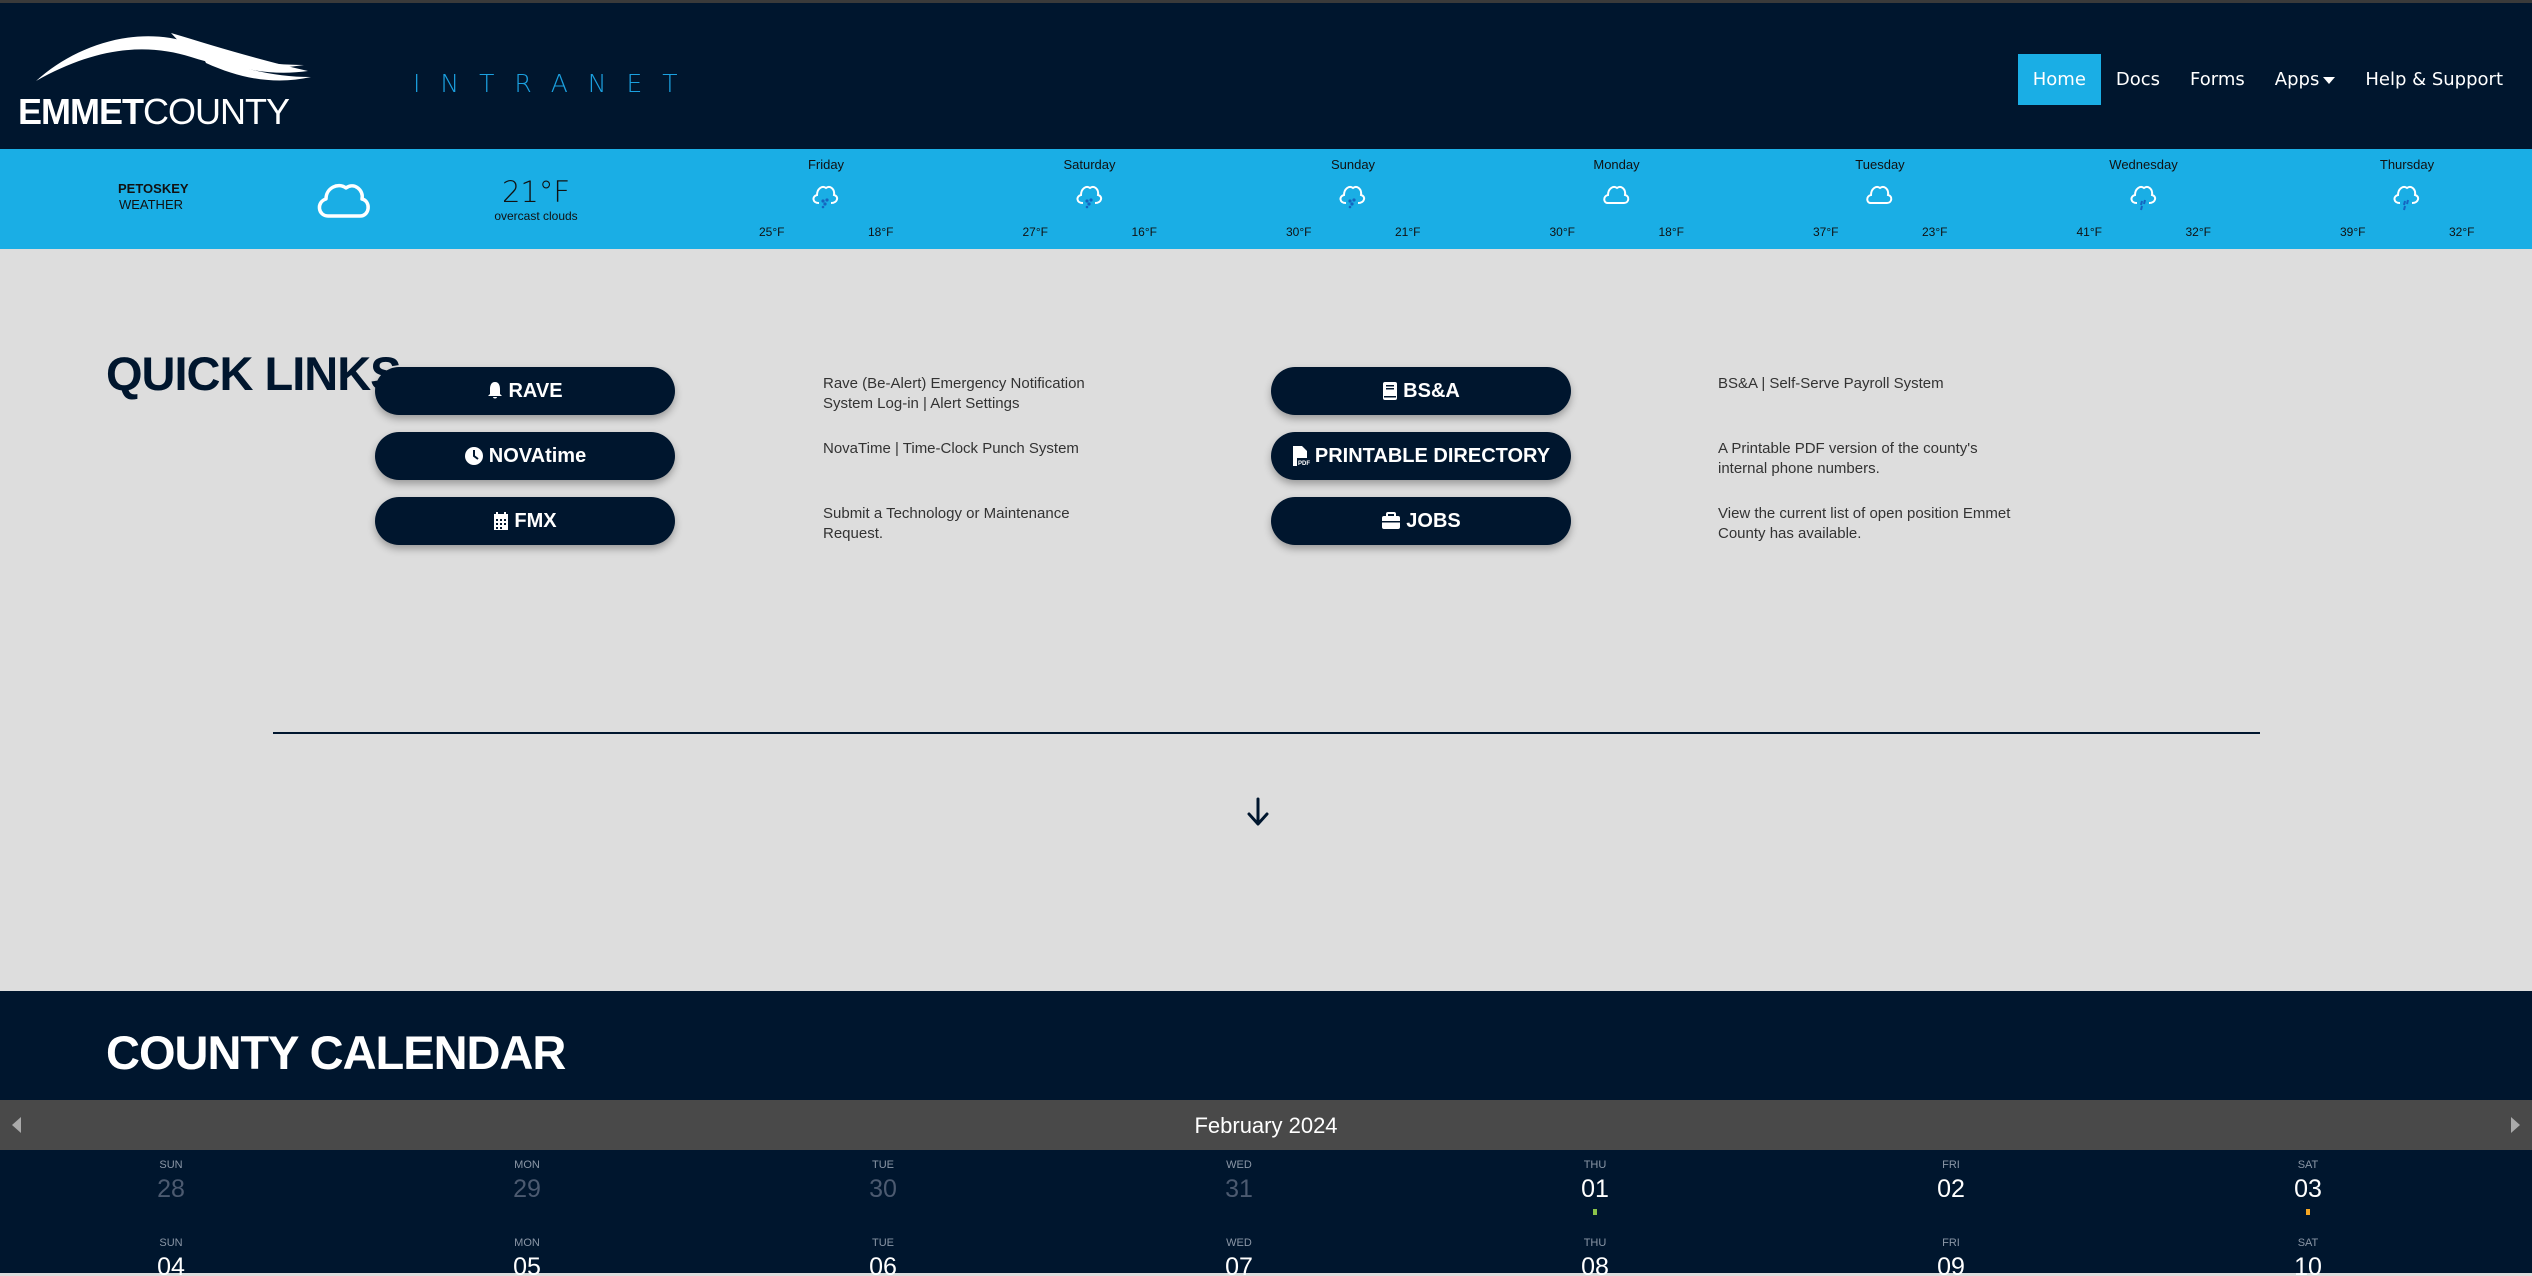 This screenshot has height=1276, width=2532. What do you see at coordinates (1266, 1125) in the screenshot?
I see `calendar-month-label: February 2024` at bounding box center [1266, 1125].